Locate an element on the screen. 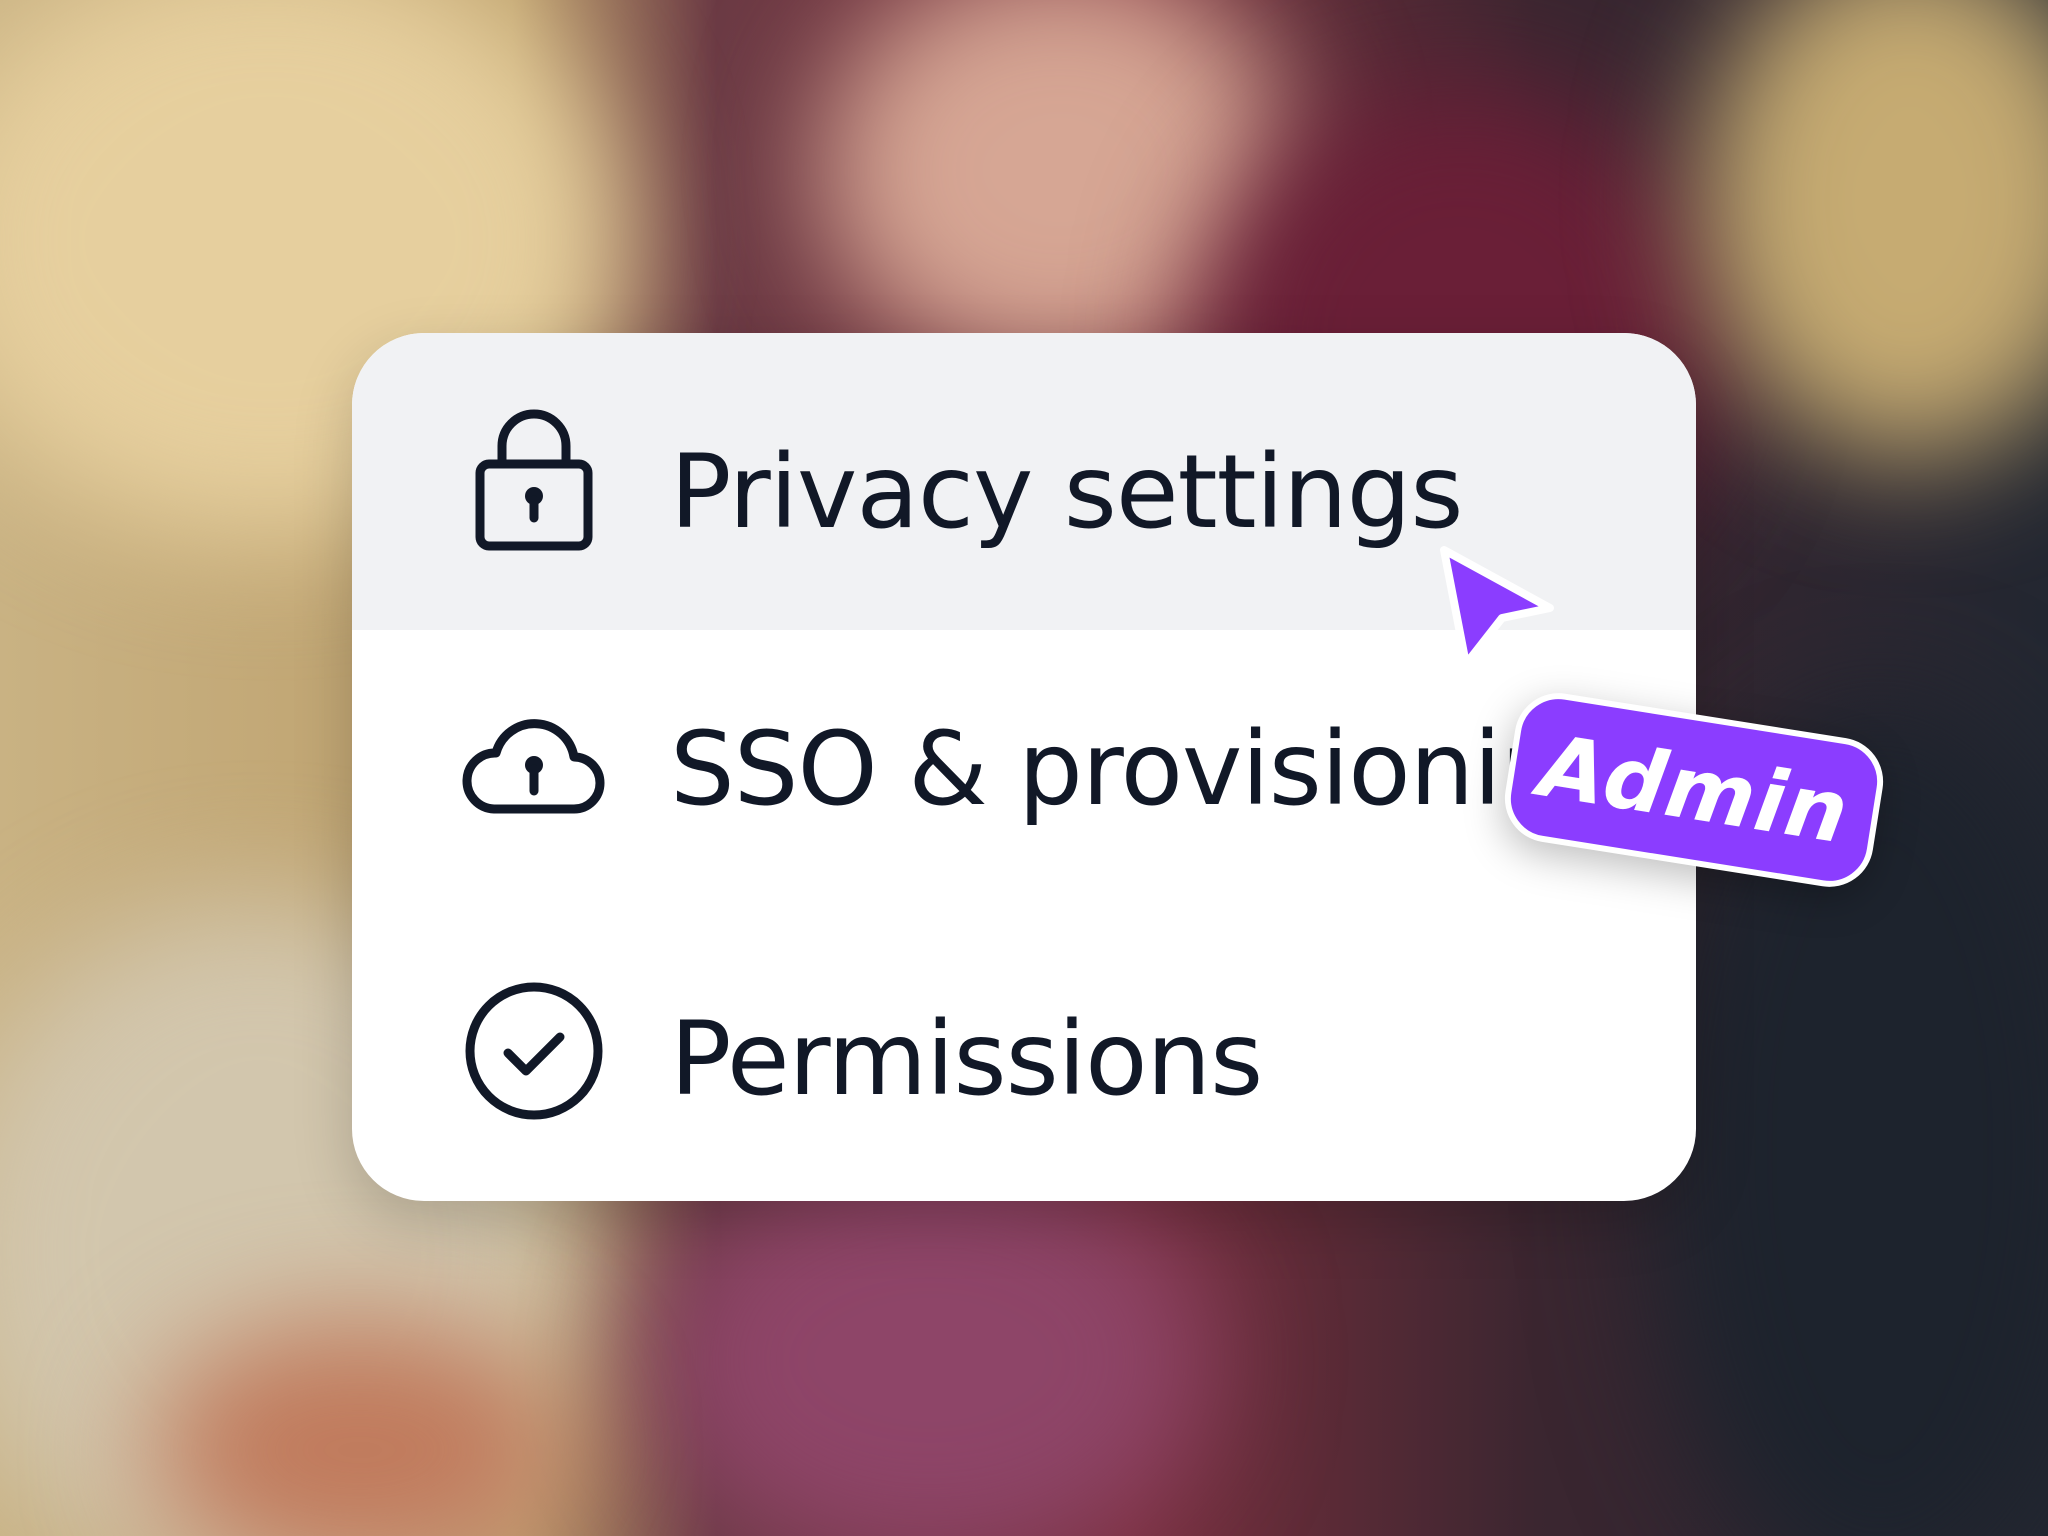 The width and height of the screenshot is (2048, 1536). menu-item-label: Privacy settings is located at coordinates (1066, 492).